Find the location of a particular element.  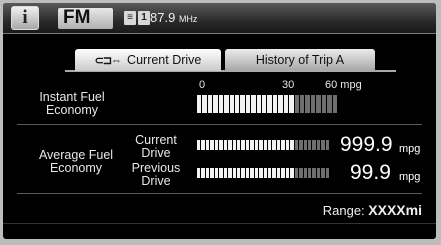

tab-history-trip-a: History of Trip A is located at coordinates (300, 60).